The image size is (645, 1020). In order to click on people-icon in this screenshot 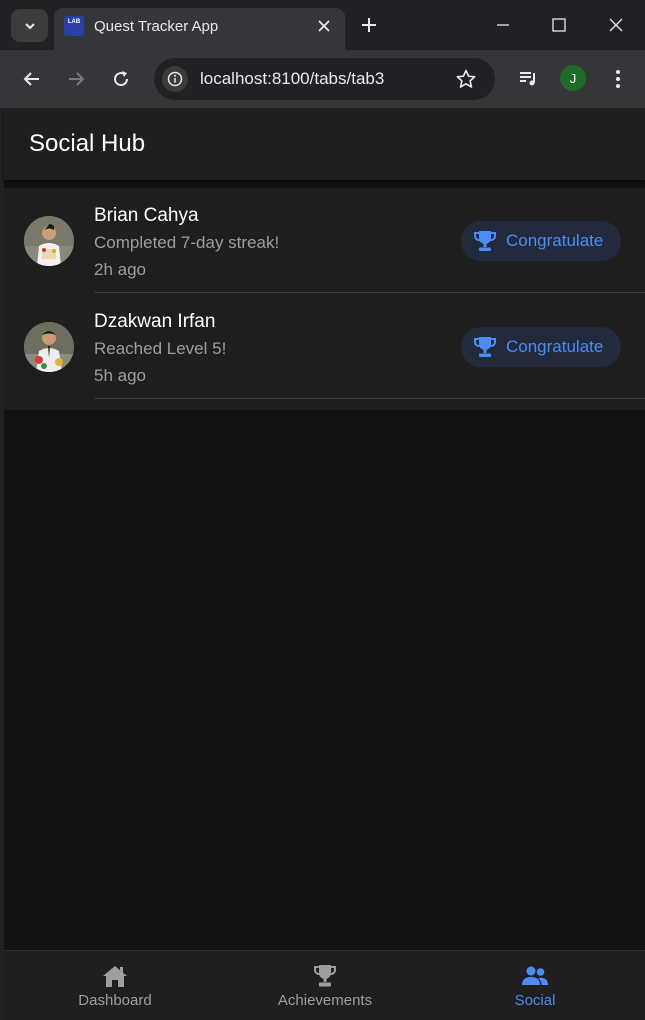, I will do `click(535, 975)`.